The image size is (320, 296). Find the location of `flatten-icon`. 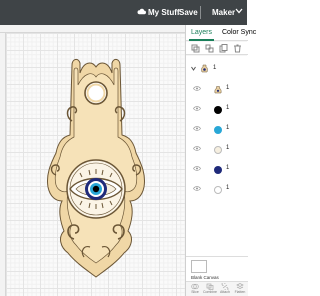

flatten-icon is located at coordinates (240, 286).